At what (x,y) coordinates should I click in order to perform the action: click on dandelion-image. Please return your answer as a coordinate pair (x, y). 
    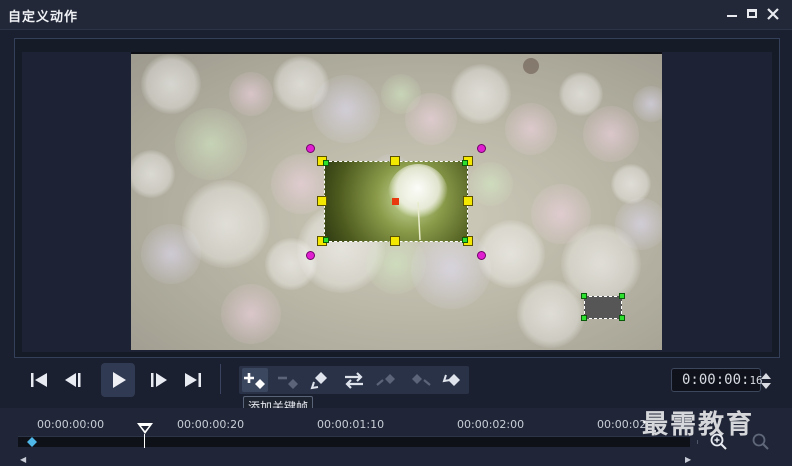
    Looking at the image, I should click on (418, 202).